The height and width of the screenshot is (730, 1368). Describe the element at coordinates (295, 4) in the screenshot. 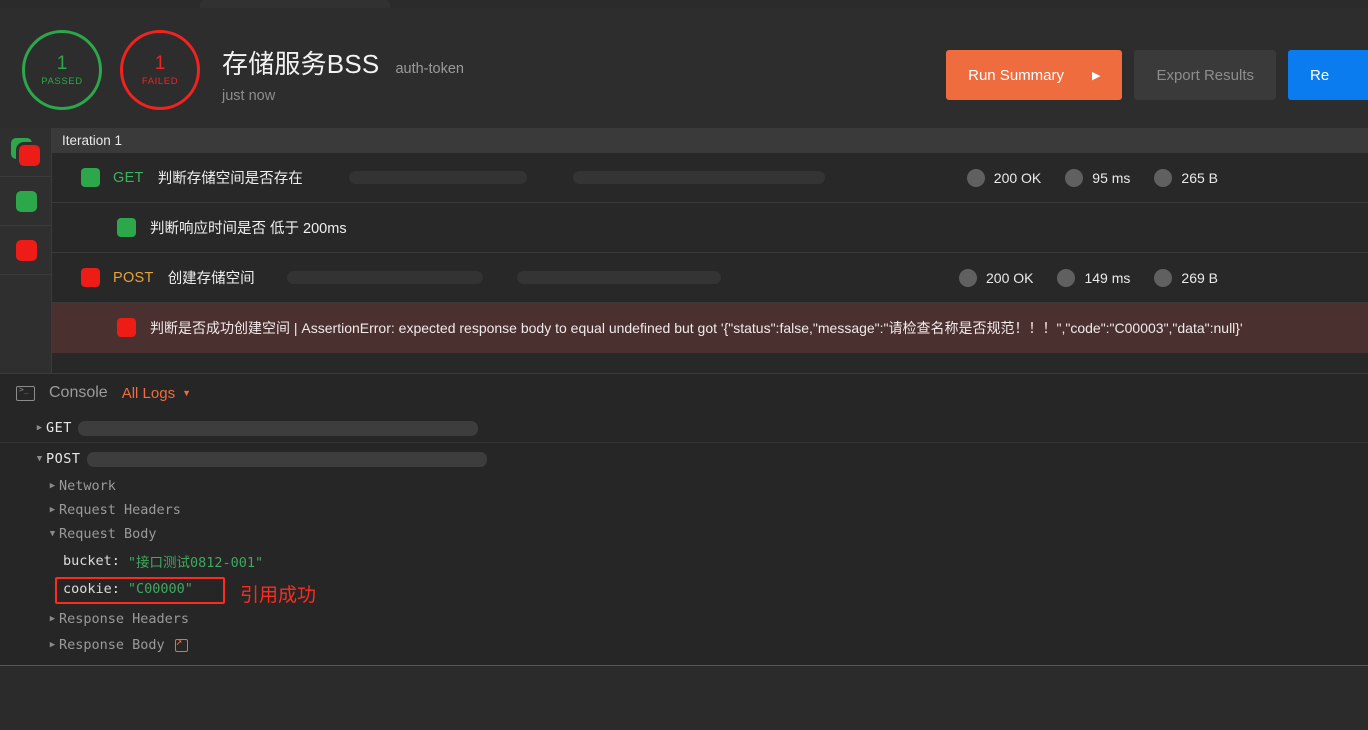

I see `active-tab-sliver` at that location.